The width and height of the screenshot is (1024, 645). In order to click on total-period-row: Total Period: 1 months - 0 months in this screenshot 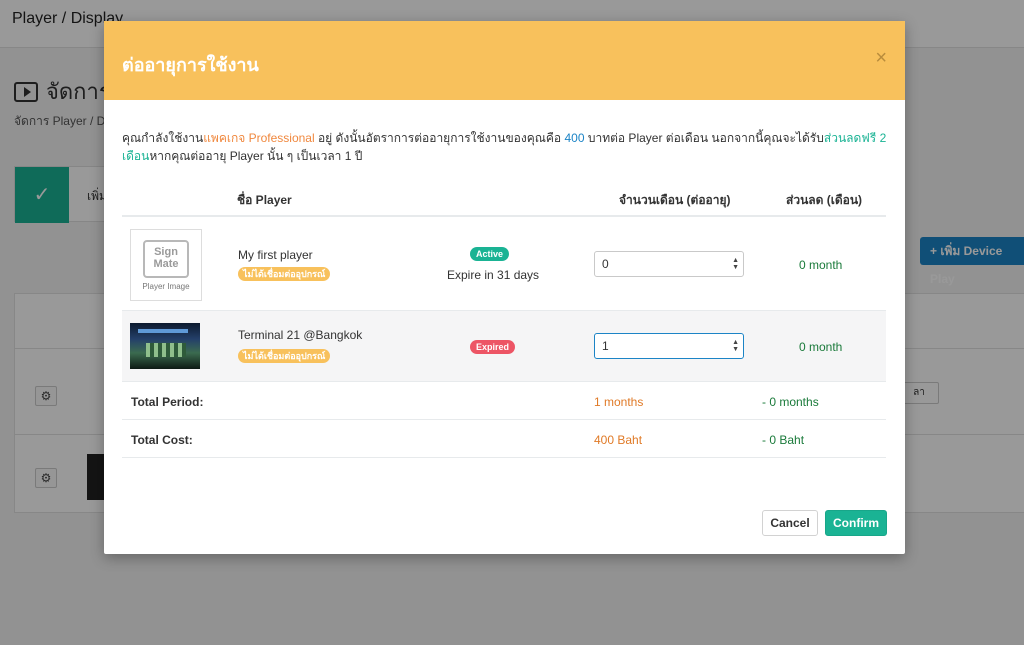, I will do `click(504, 401)`.